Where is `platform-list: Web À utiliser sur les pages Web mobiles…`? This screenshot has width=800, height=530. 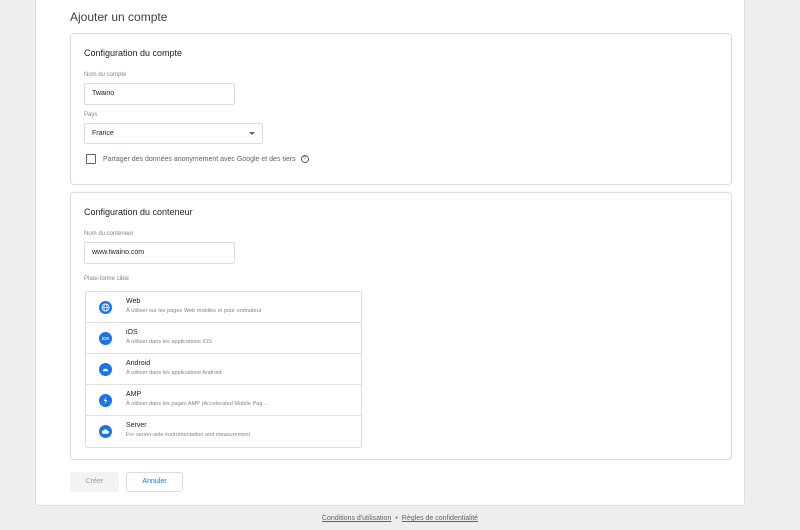 platform-list: Web À utiliser sur les pages Web mobiles… is located at coordinates (223, 369).